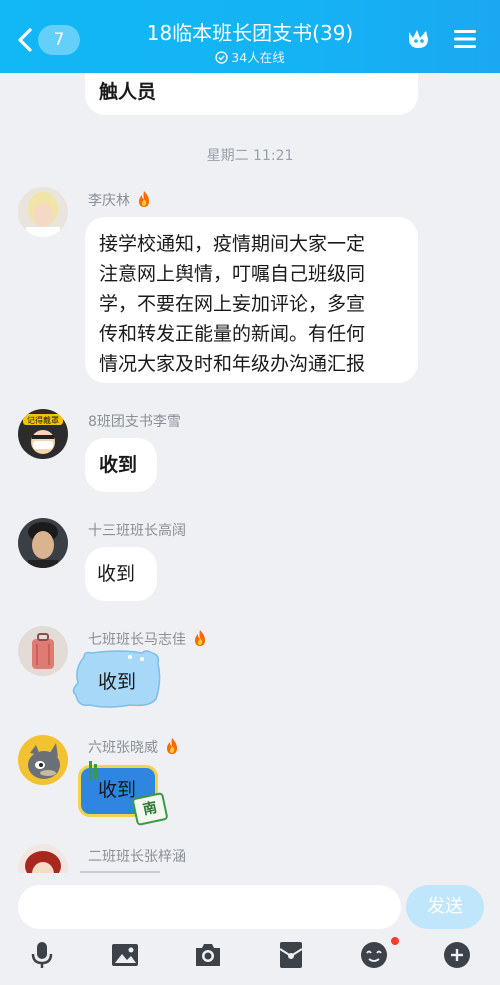  Describe the element at coordinates (59, 40) in the screenshot. I see `unread-count-badge: 7` at that location.